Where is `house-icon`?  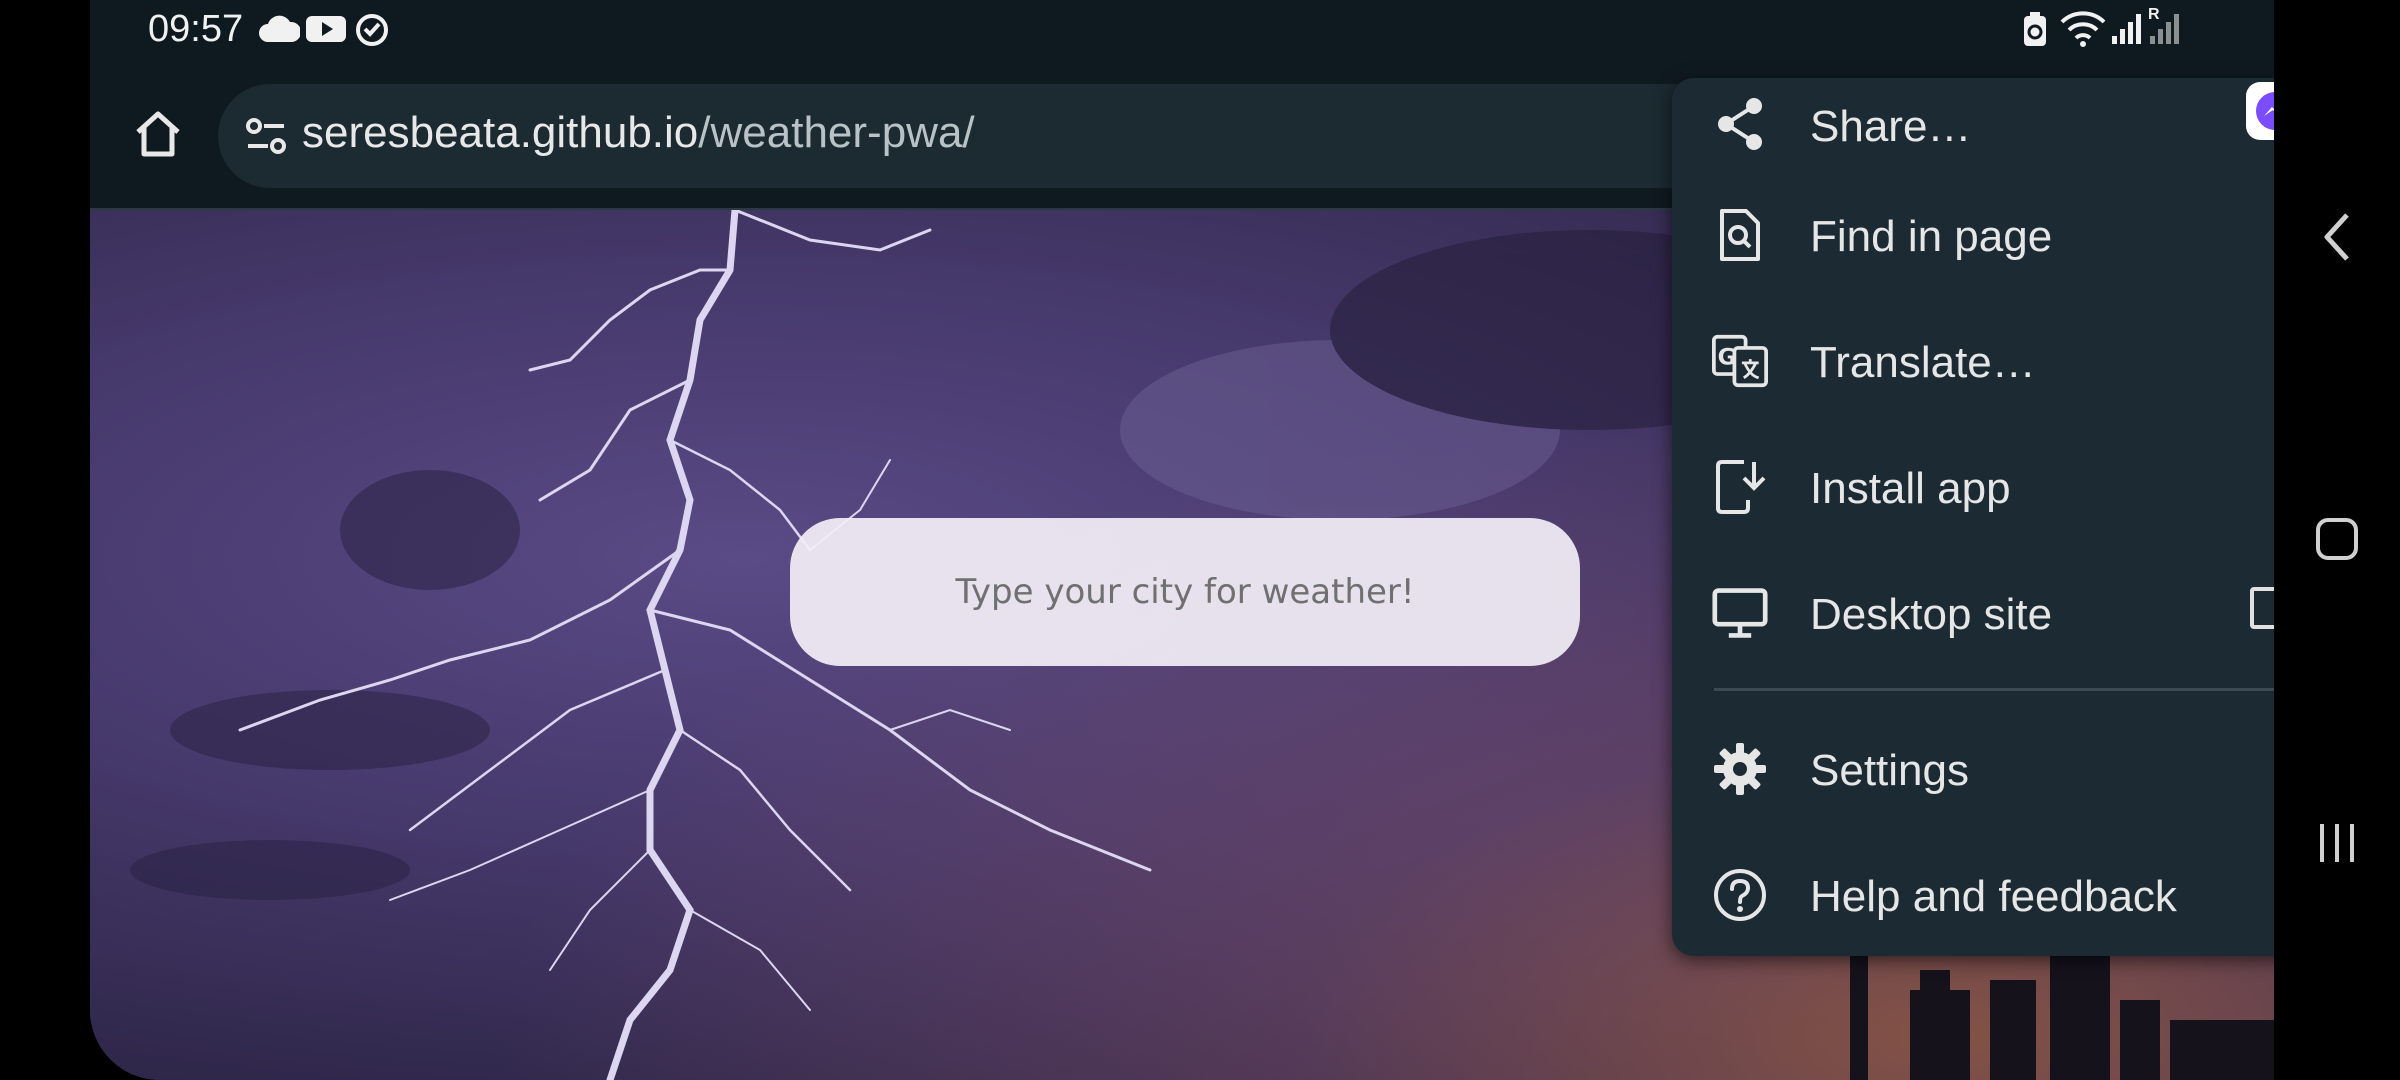 house-icon is located at coordinates (158, 134).